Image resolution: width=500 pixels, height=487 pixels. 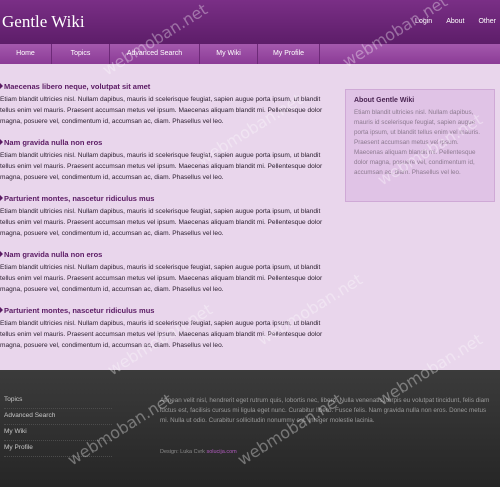 I want to click on nav-item-home: Home, so click(x=26, y=54).